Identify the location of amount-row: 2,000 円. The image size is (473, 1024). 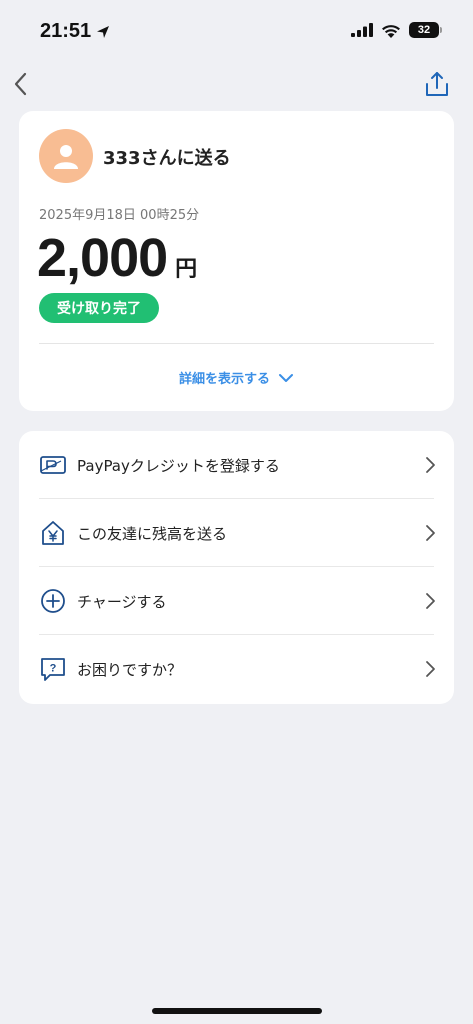
(117, 258).